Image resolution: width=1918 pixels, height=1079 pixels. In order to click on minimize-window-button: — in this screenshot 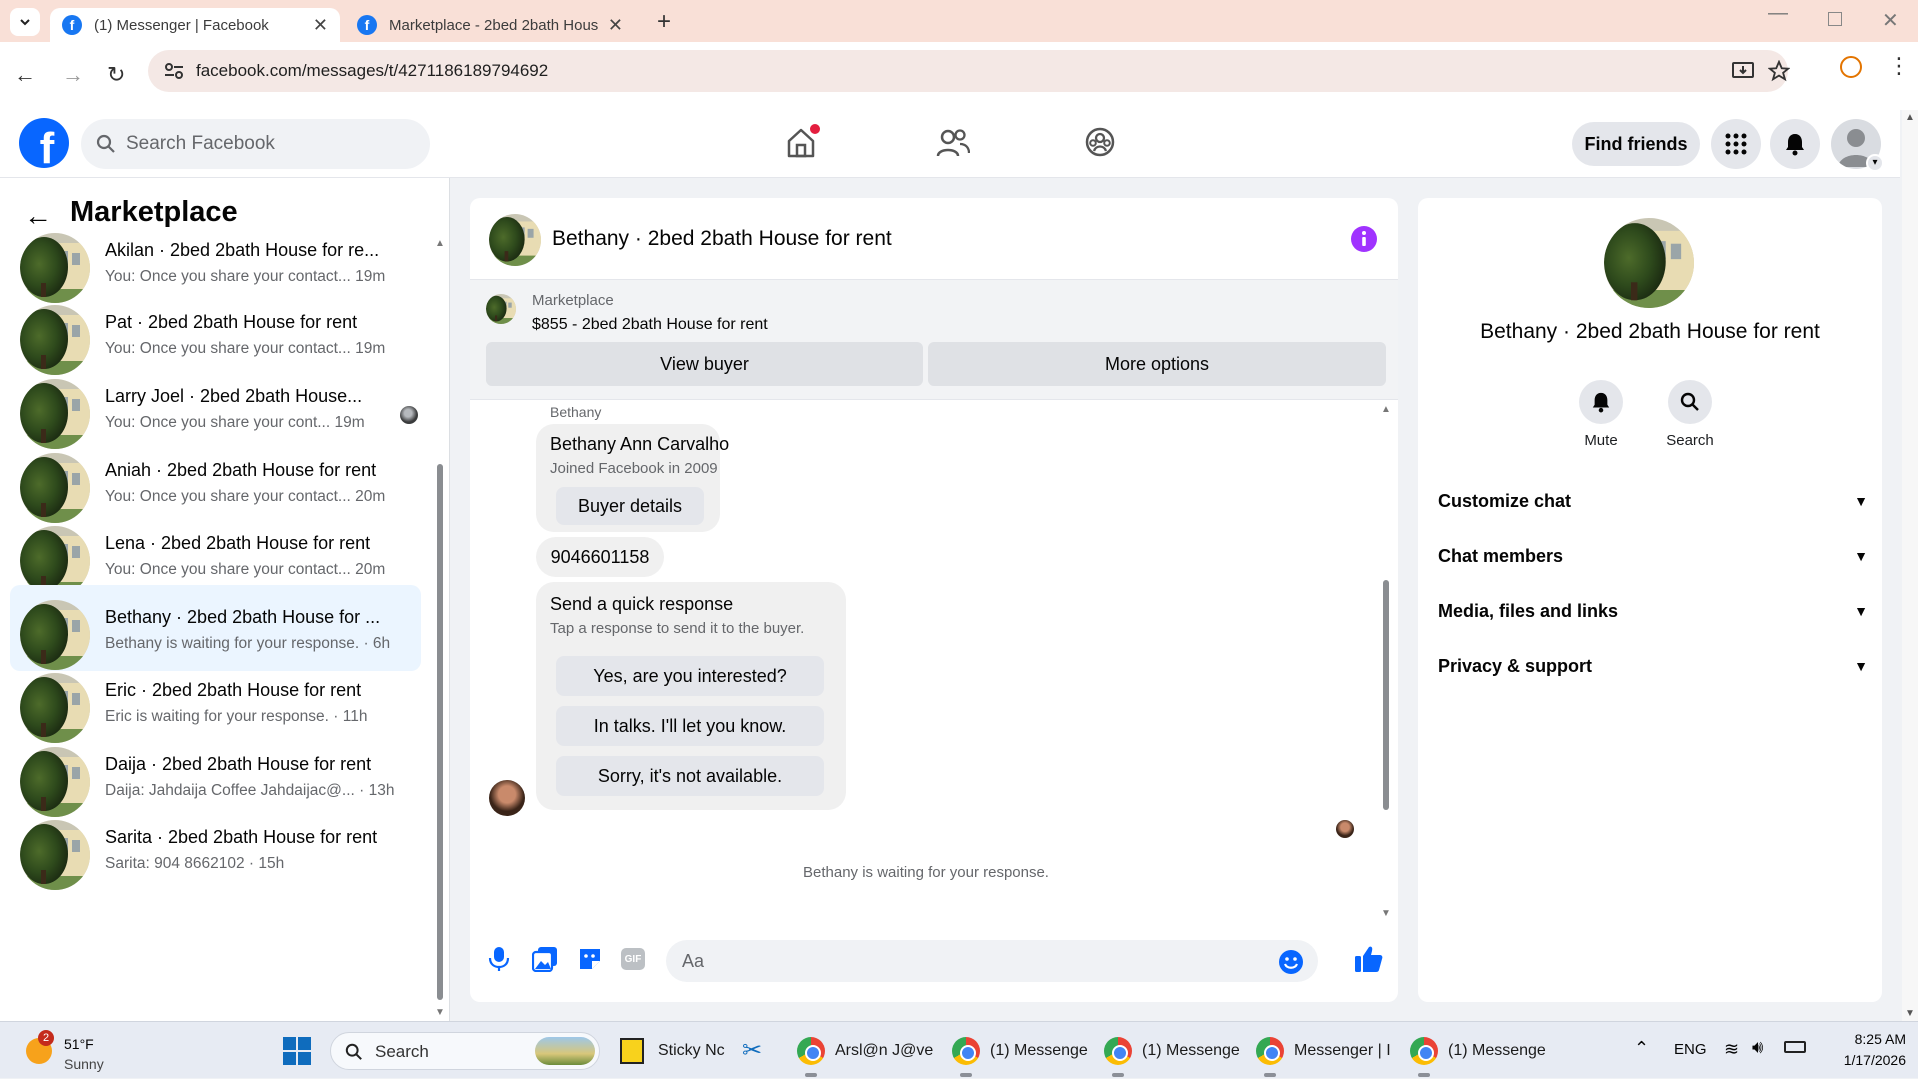, I will do `click(1778, 13)`.